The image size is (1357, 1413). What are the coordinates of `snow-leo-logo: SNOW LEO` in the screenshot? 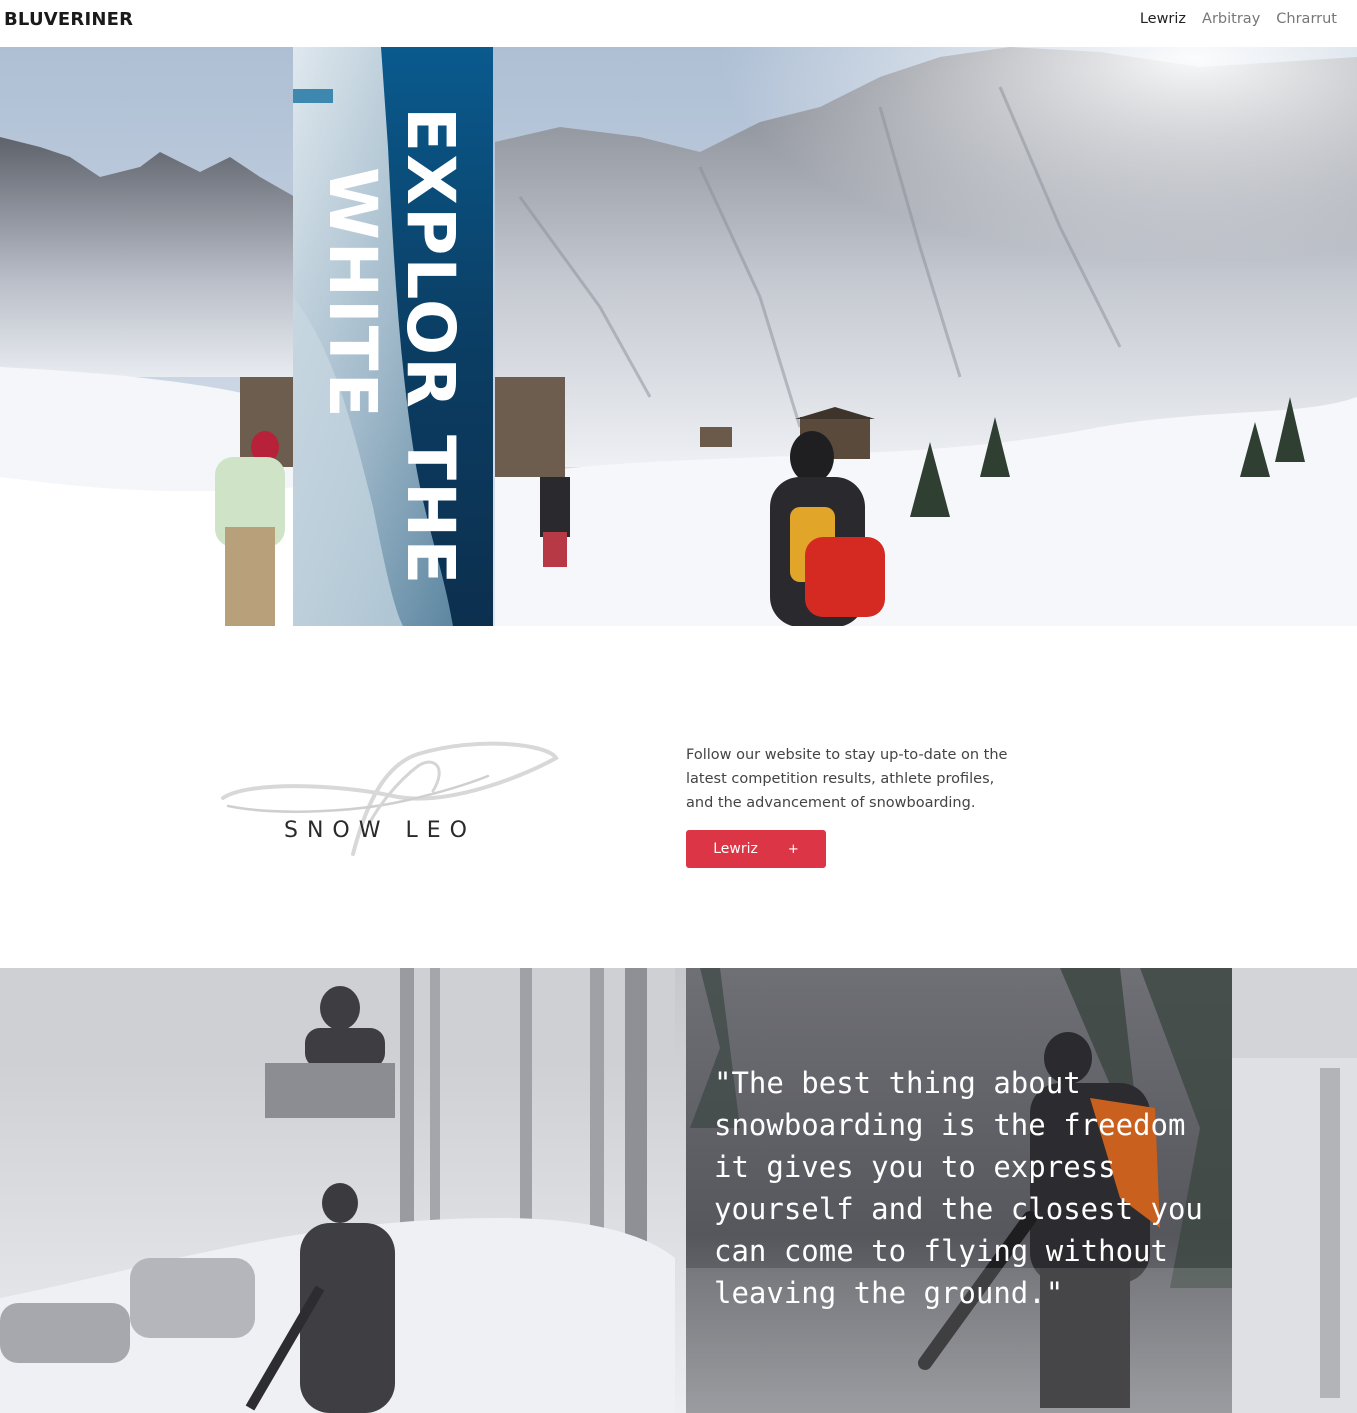 It's located at (390, 796).